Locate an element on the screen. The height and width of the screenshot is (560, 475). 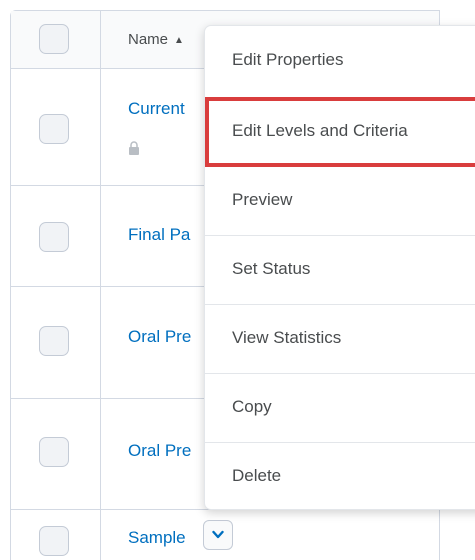
sort-ascending-icon: ▲ is located at coordinates (179, 40).